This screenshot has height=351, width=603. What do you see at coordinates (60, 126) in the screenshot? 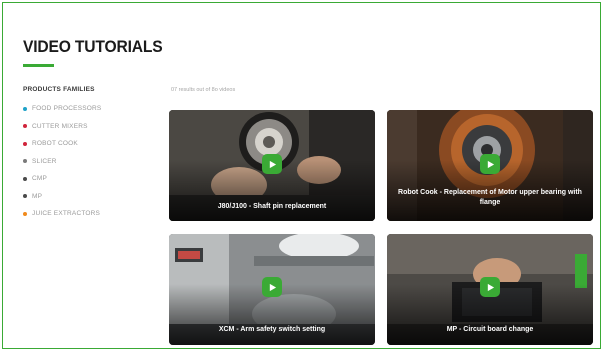
I see `family-label: CUTTER MIXERS` at bounding box center [60, 126].